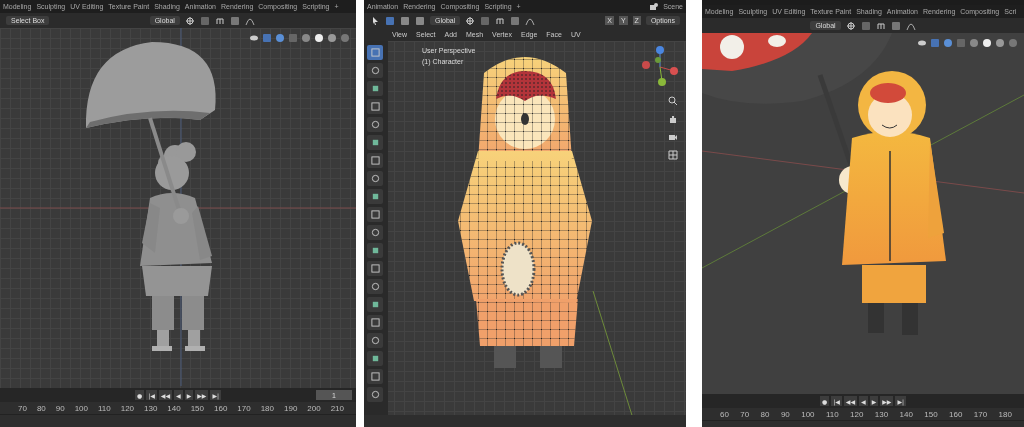  Describe the element at coordinates (724, 414) in the screenshot. I see `frame-number: 60` at that location.